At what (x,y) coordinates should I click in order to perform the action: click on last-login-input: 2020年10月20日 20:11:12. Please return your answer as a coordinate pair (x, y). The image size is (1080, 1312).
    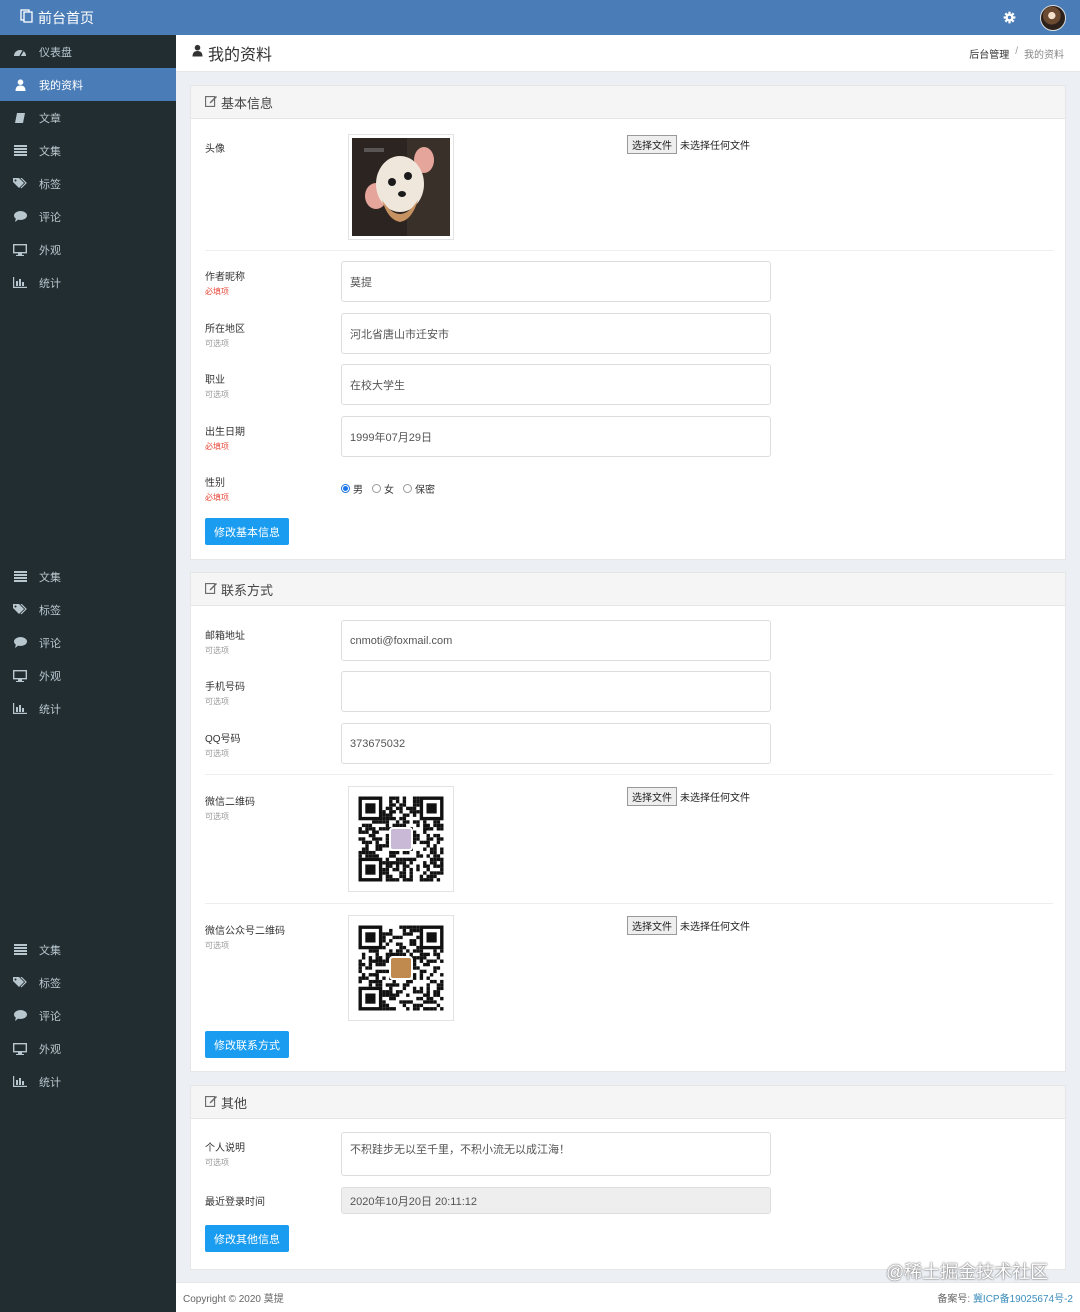
    Looking at the image, I should click on (556, 1200).